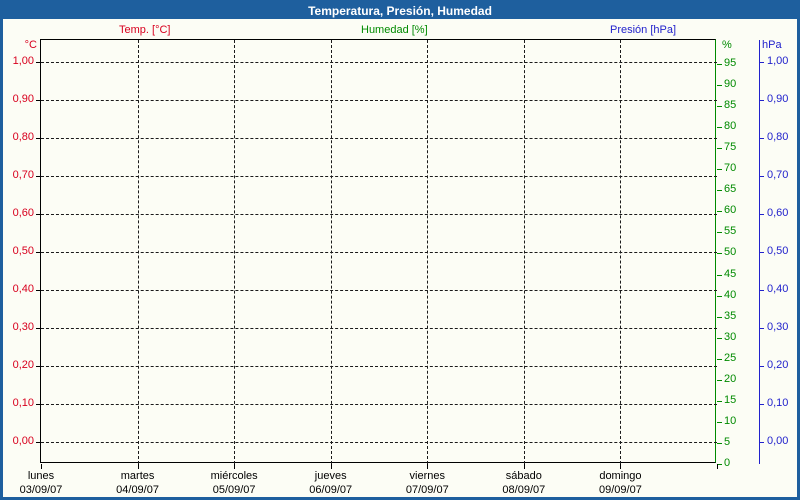  What do you see at coordinates (730, 147) in the screenshot?
I see `humidity-axis-tick-label: 75` at bounding box center [730, 147].